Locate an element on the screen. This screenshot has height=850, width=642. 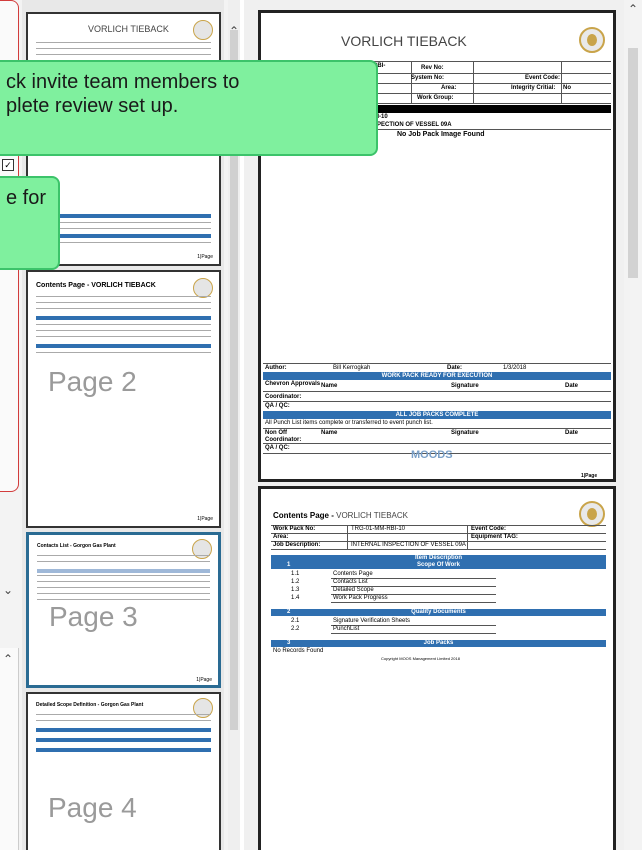
page-label: Page 4 is located at coordinates (92, 807).